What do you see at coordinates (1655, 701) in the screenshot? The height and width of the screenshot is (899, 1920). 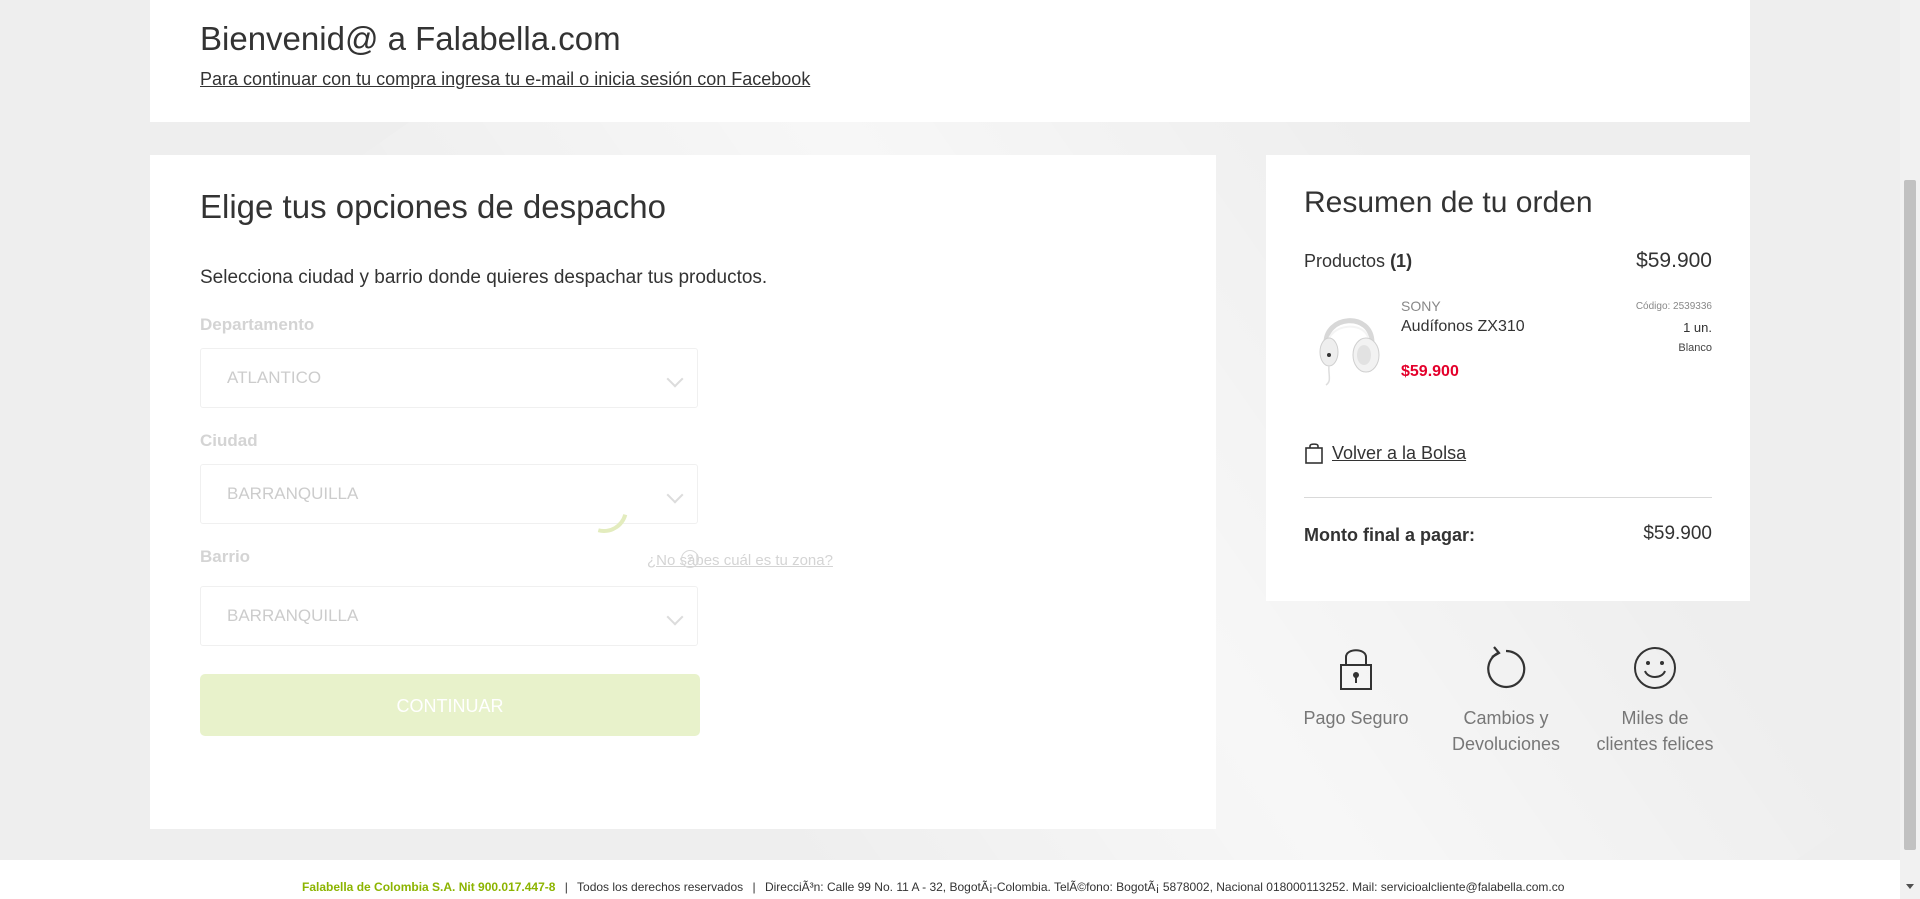 I see `happy-clients-badge: Miles de clientes felices` at bounding box center [1655, 701].